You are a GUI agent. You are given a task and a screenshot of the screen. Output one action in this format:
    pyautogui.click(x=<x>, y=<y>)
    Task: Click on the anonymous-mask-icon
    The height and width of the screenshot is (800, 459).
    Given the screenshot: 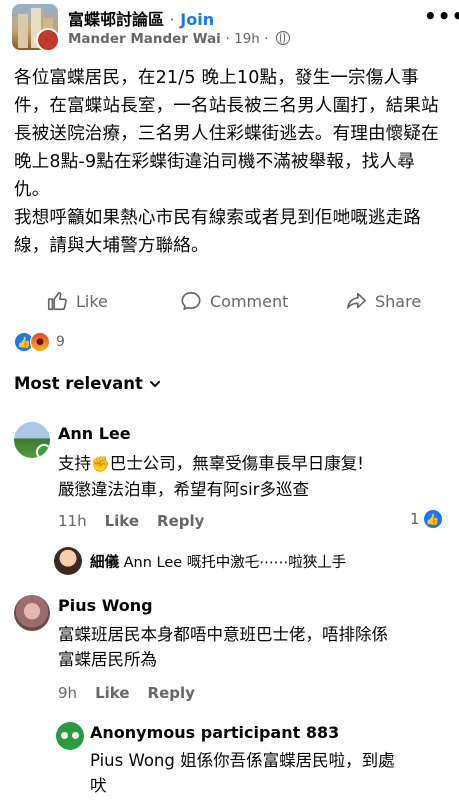 What is the action you would take?
    pyautogui.click(x=70, y=736)
    